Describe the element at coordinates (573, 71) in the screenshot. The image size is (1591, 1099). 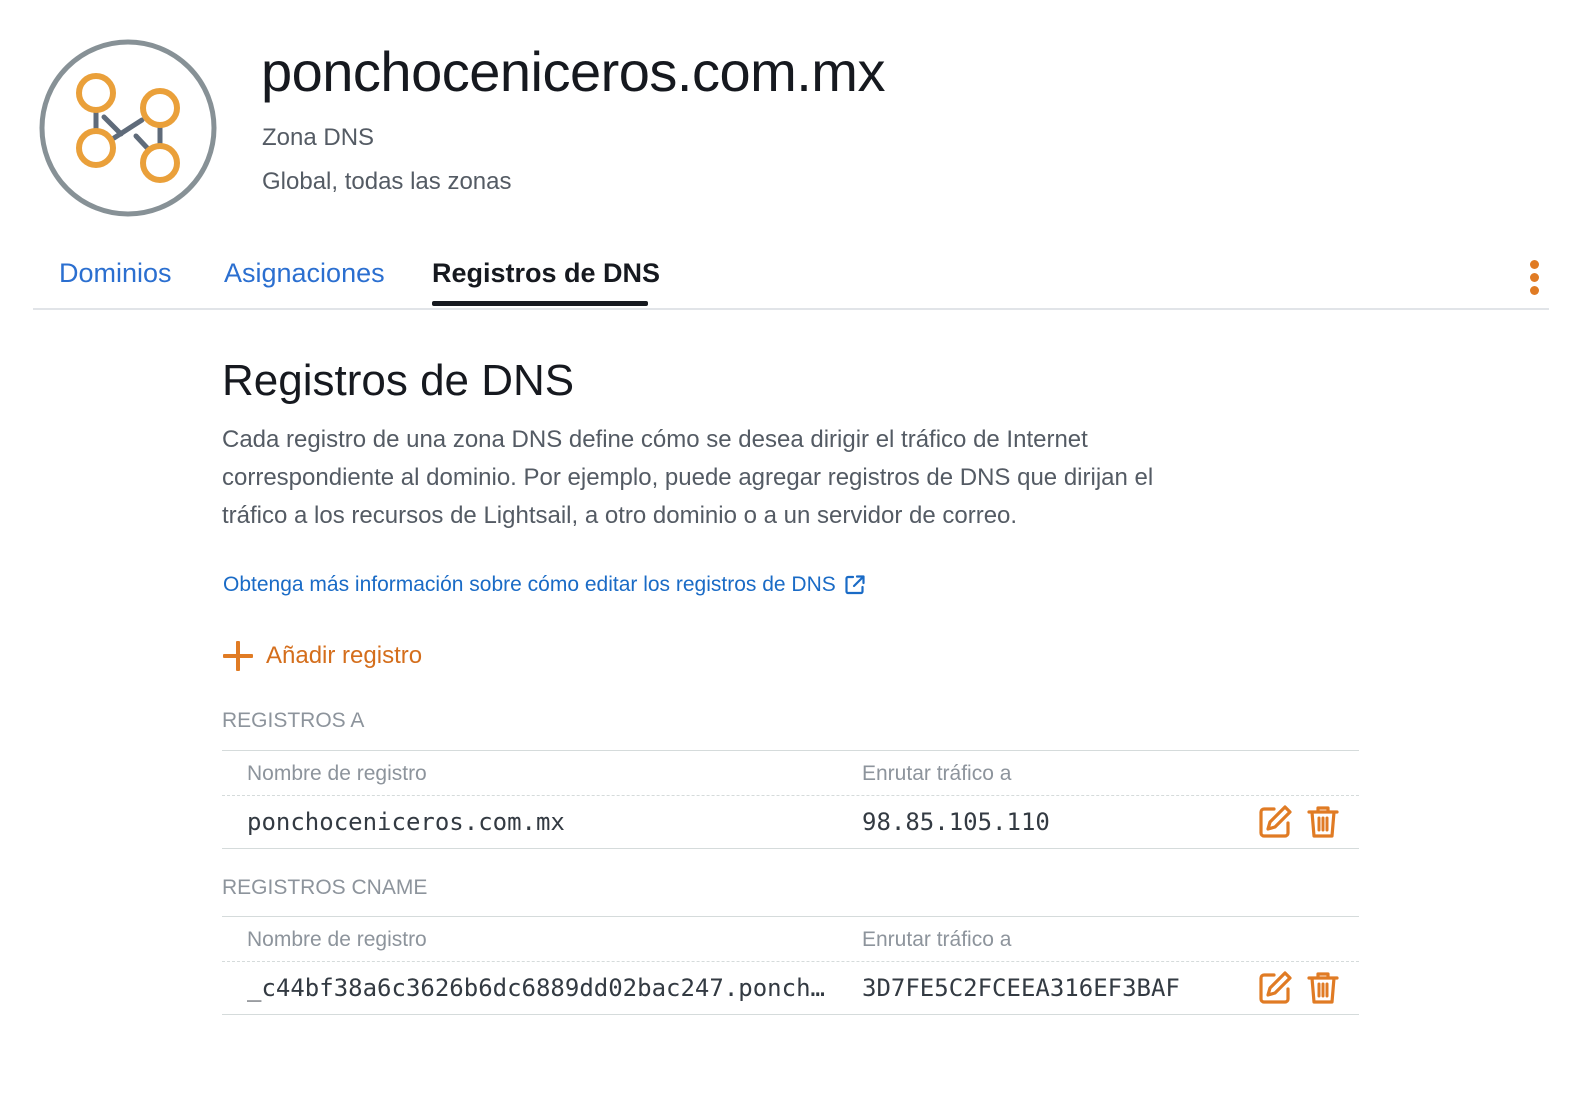
I see `page-title: ponchoceniceros.com.mx` at that location.